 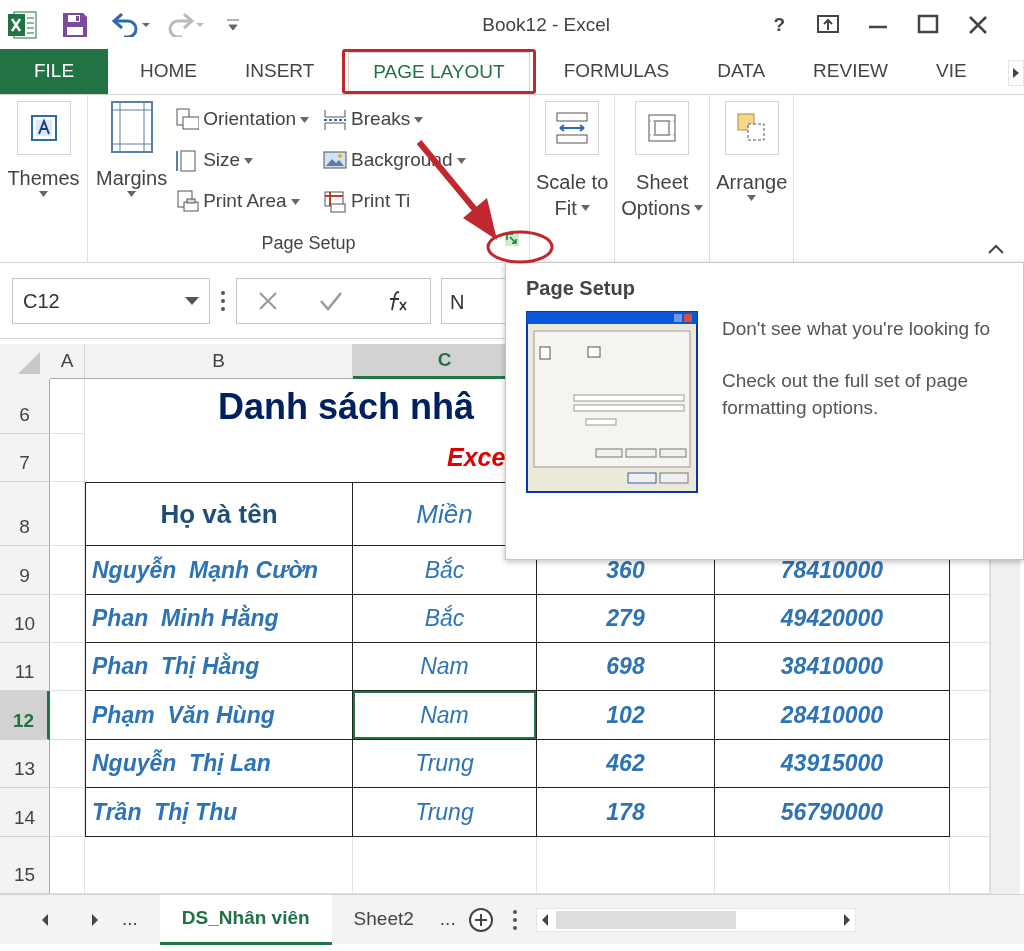 I want to click on file-tab: FILE, so click(x=54, y=71).